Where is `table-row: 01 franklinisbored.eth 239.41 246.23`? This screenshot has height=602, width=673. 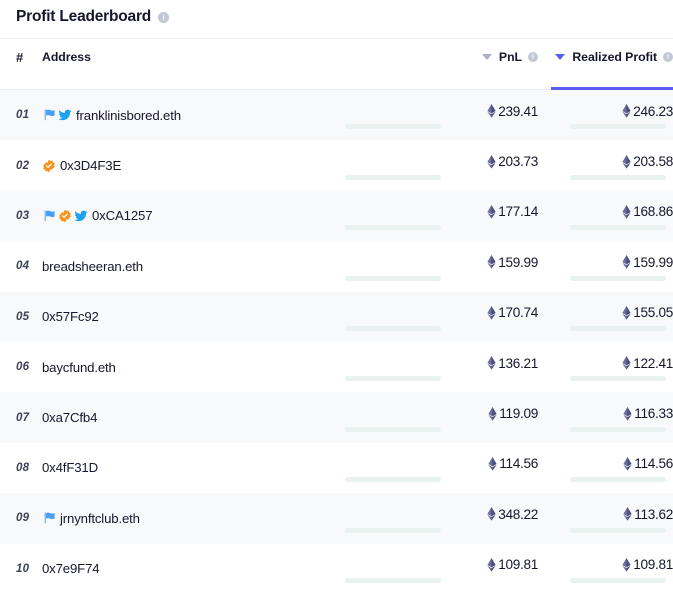
table-row: 01 franklinisbored.eth 239.41 246.23 is located at coordinates (336, 115).